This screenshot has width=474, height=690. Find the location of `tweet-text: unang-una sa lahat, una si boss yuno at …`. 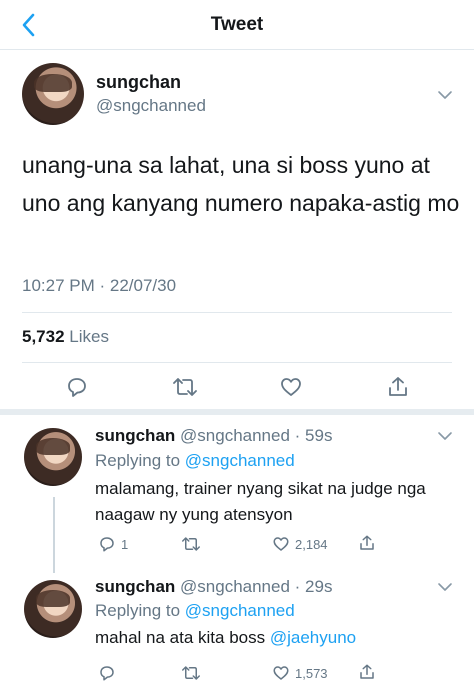

tweet-text: unang-una sa lahat, una si boss yuno at … is located at coordinates (241, 184).